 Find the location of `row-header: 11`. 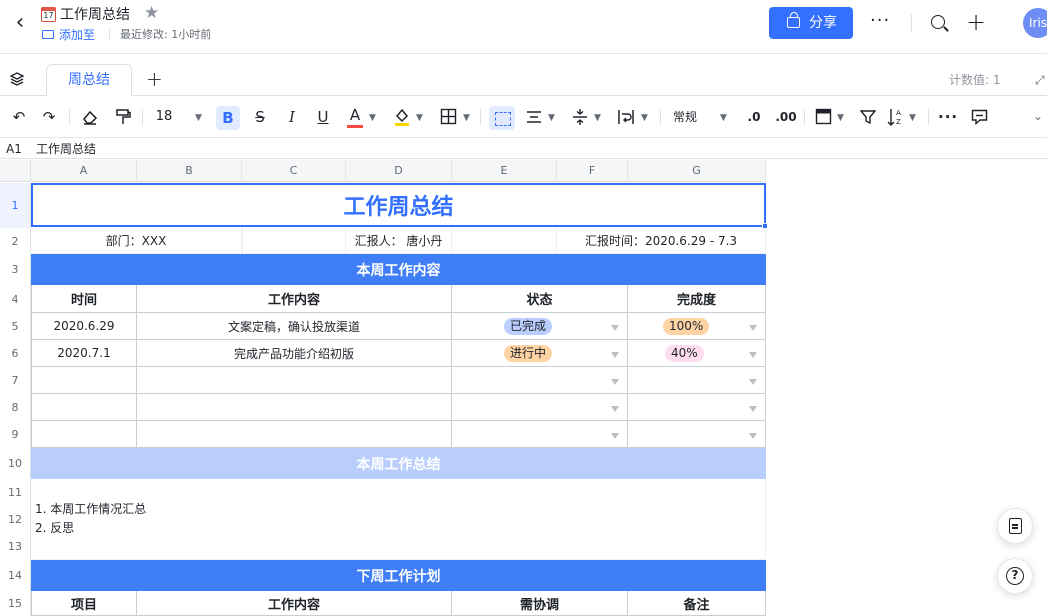

row-header: 11 is located at coordinates (15, 492).